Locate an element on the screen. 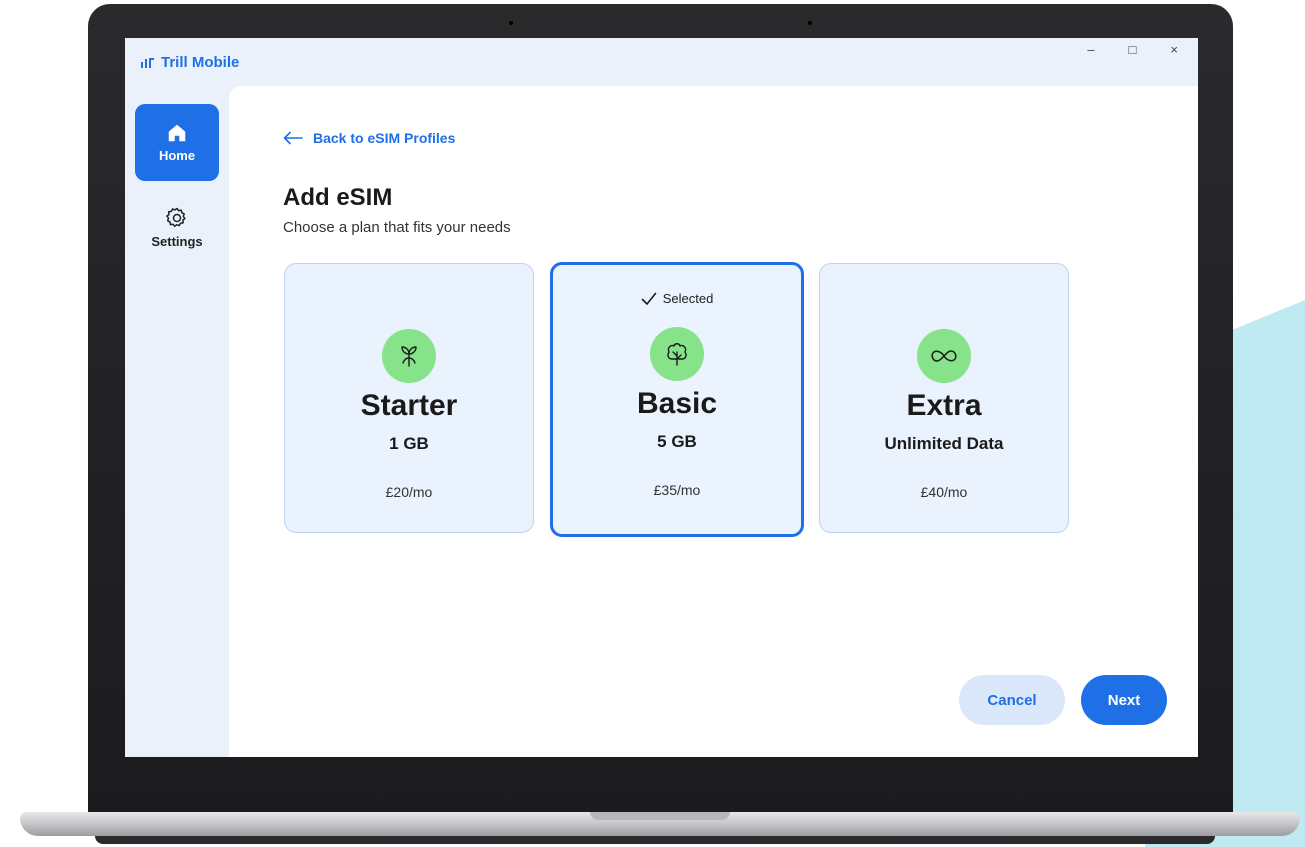  home-icon is located at coordinates (177, 133).